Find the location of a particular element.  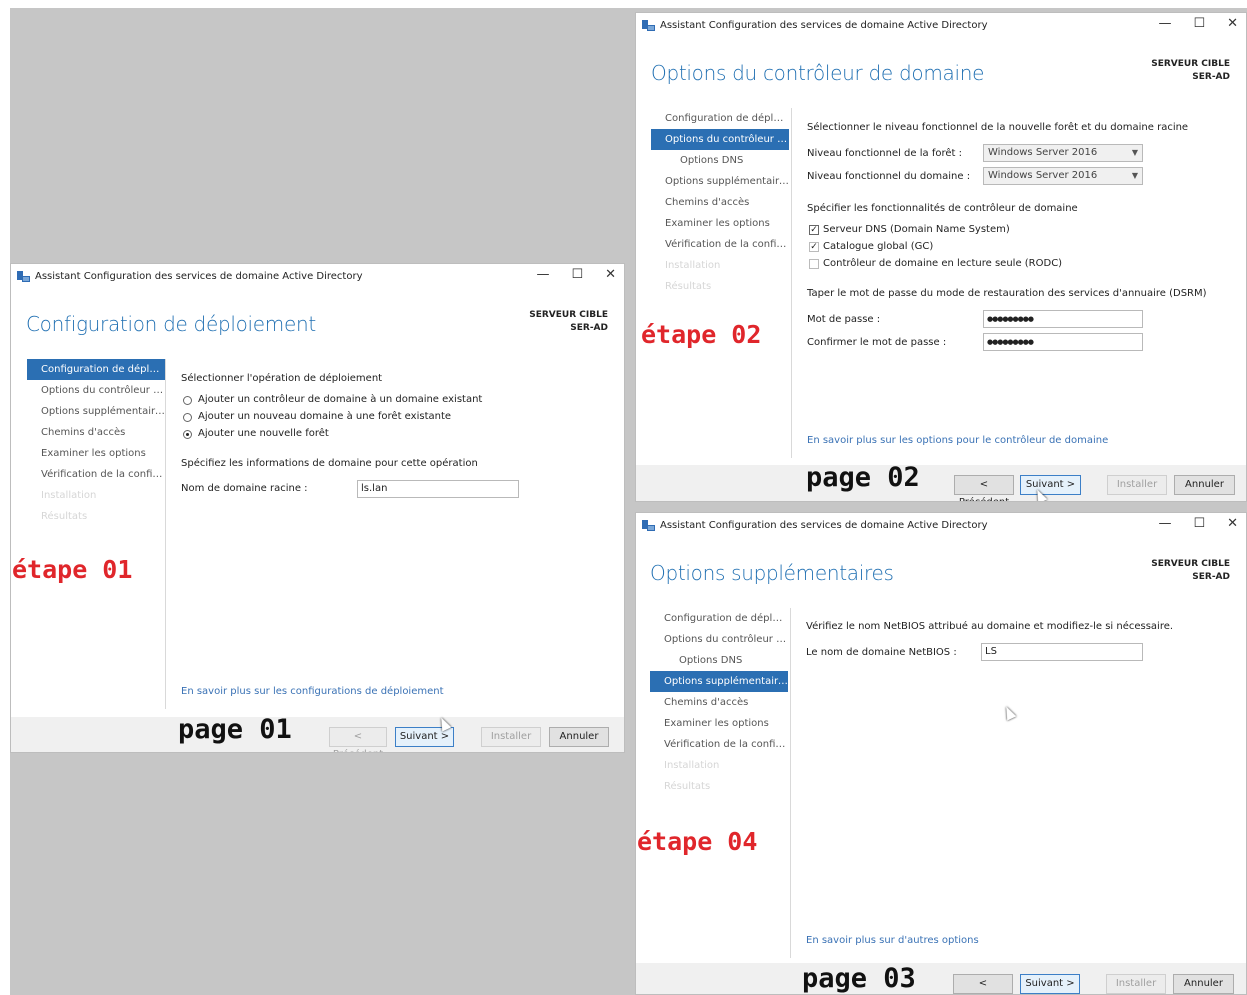

domain-level-select: Windows Server 2016 ▼ is located at coordinates (1063, 176).